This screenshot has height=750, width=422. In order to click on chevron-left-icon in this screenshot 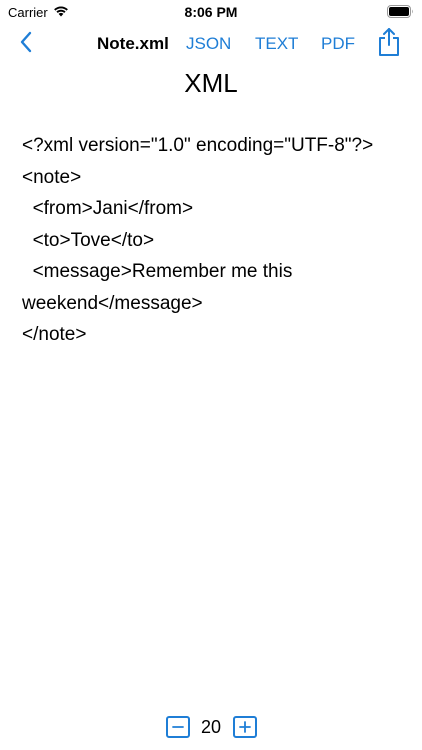, I will do `click(26, 44)`.